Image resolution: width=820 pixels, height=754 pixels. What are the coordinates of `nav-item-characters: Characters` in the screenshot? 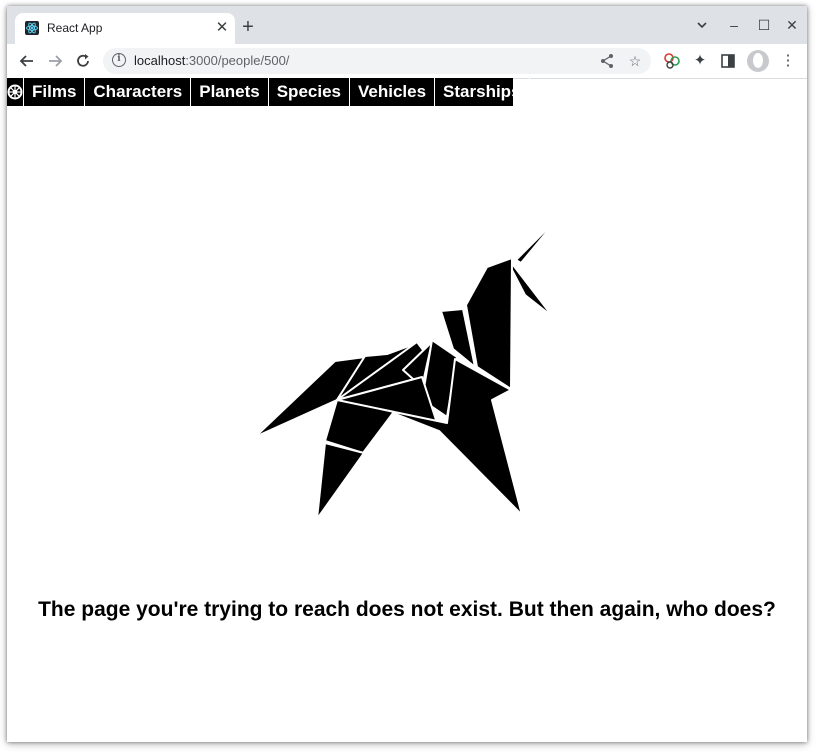 It's located at (138, 92).